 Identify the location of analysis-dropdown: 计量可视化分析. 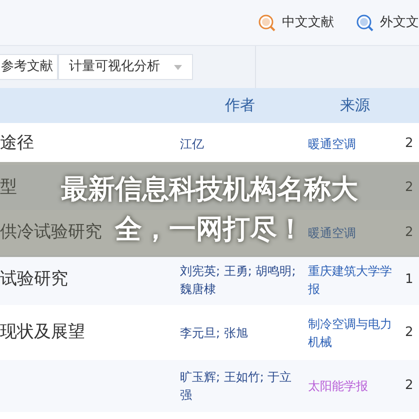
(125, 67).